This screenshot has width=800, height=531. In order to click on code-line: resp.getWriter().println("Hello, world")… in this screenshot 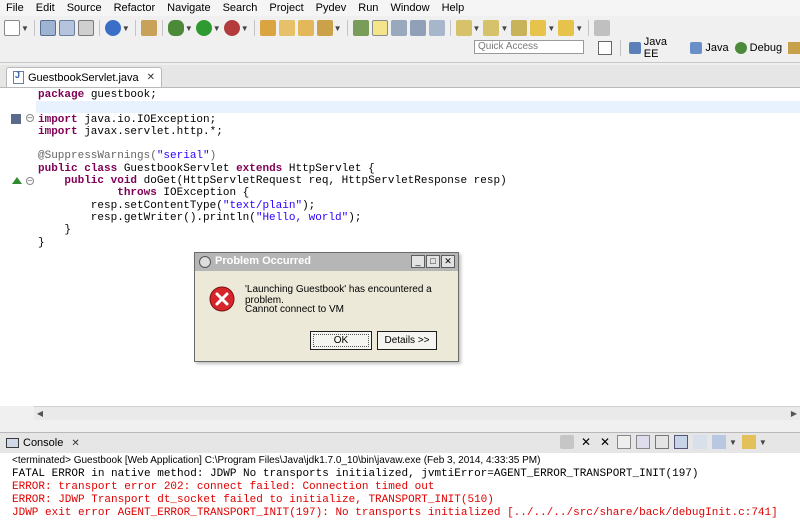, I will do `click(200, 217)`.